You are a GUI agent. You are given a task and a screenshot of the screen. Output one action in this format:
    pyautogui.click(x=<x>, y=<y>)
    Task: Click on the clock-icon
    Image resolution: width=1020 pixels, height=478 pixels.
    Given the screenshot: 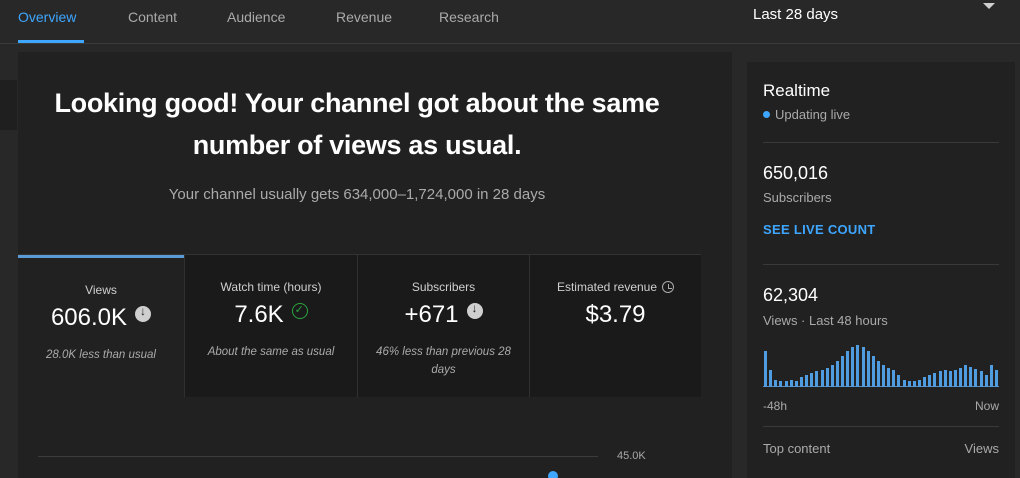 What is the action you would take?
    pyautogui.click(x=668, y=287)
    